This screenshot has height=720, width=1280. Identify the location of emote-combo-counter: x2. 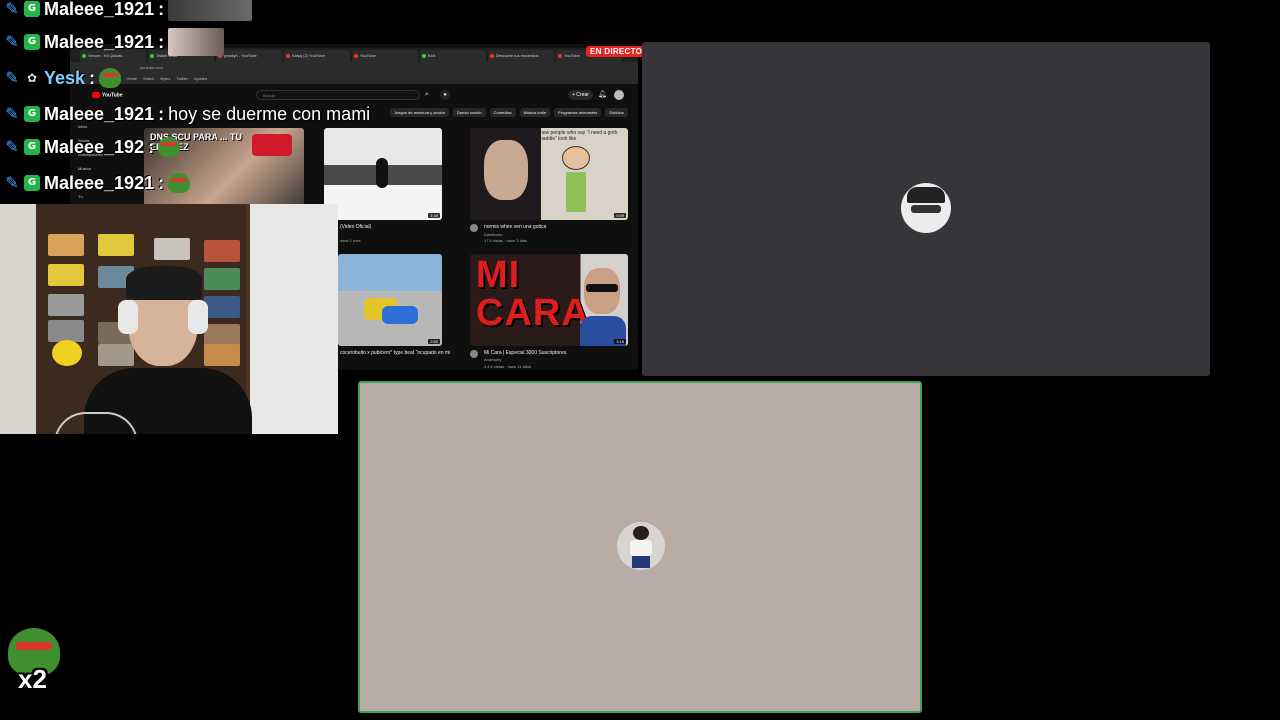
(32, 679).